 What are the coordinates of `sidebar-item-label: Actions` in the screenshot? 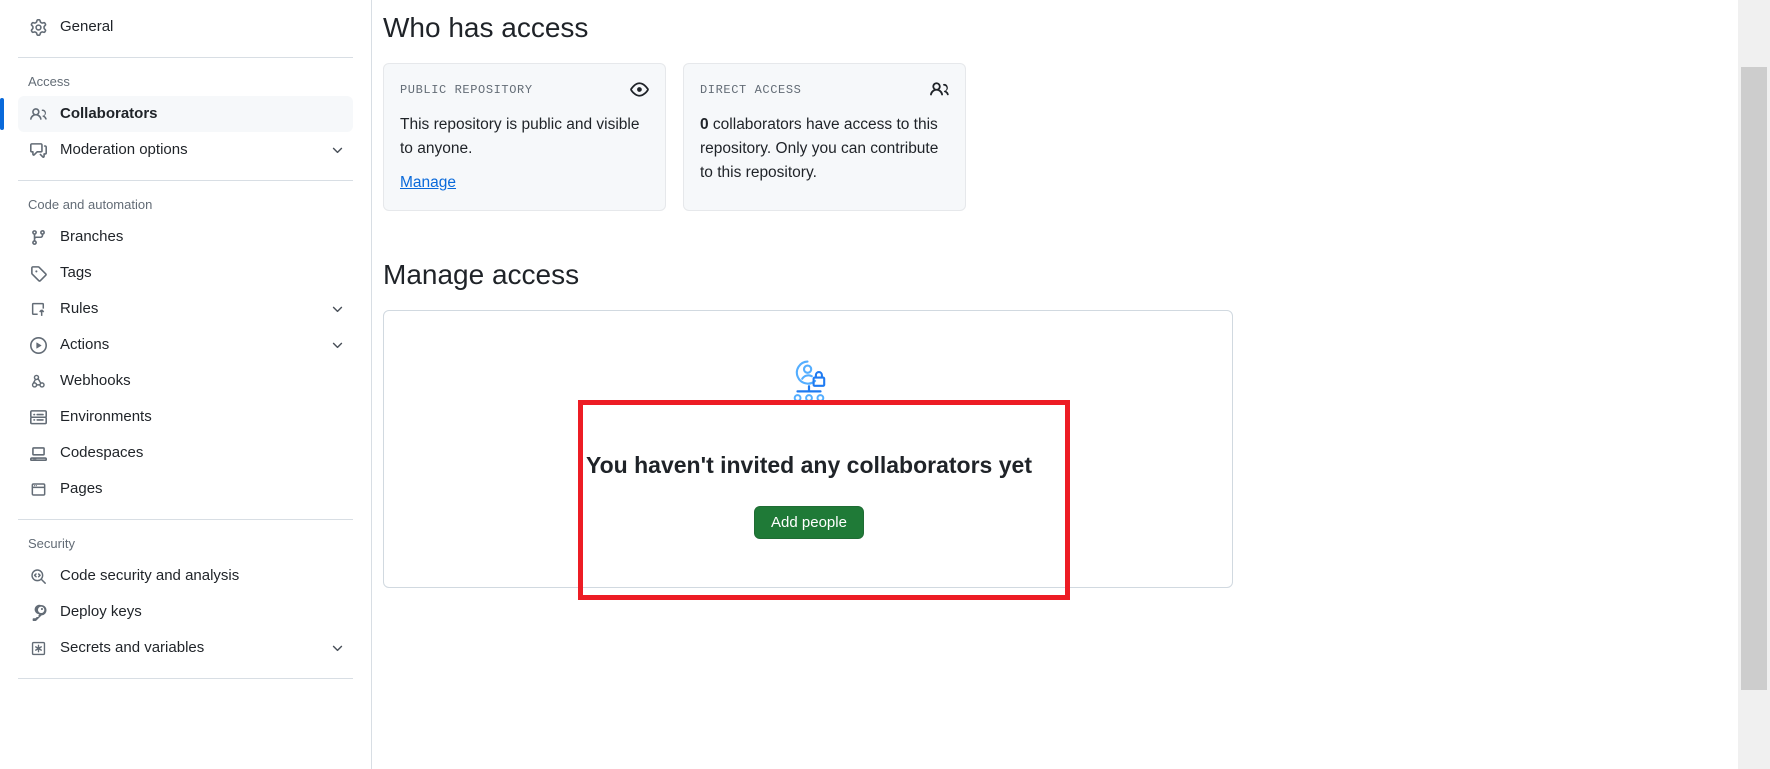 It's located at (85, 344).